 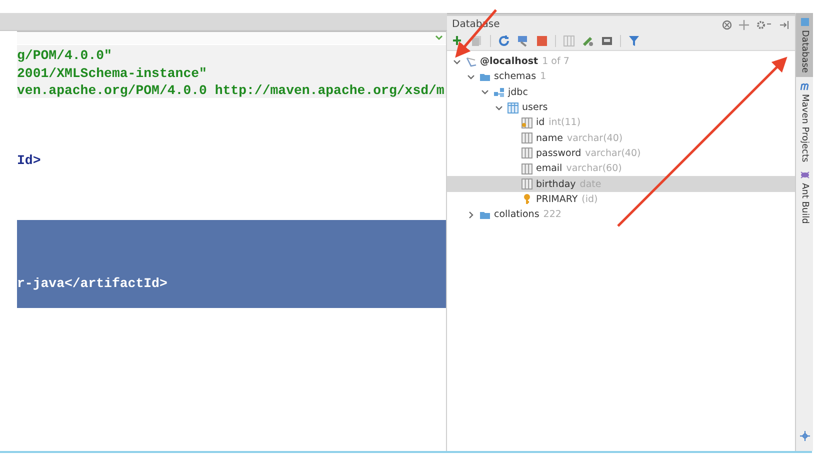 I want to click on stop-icon, so click(x=542, y=41).